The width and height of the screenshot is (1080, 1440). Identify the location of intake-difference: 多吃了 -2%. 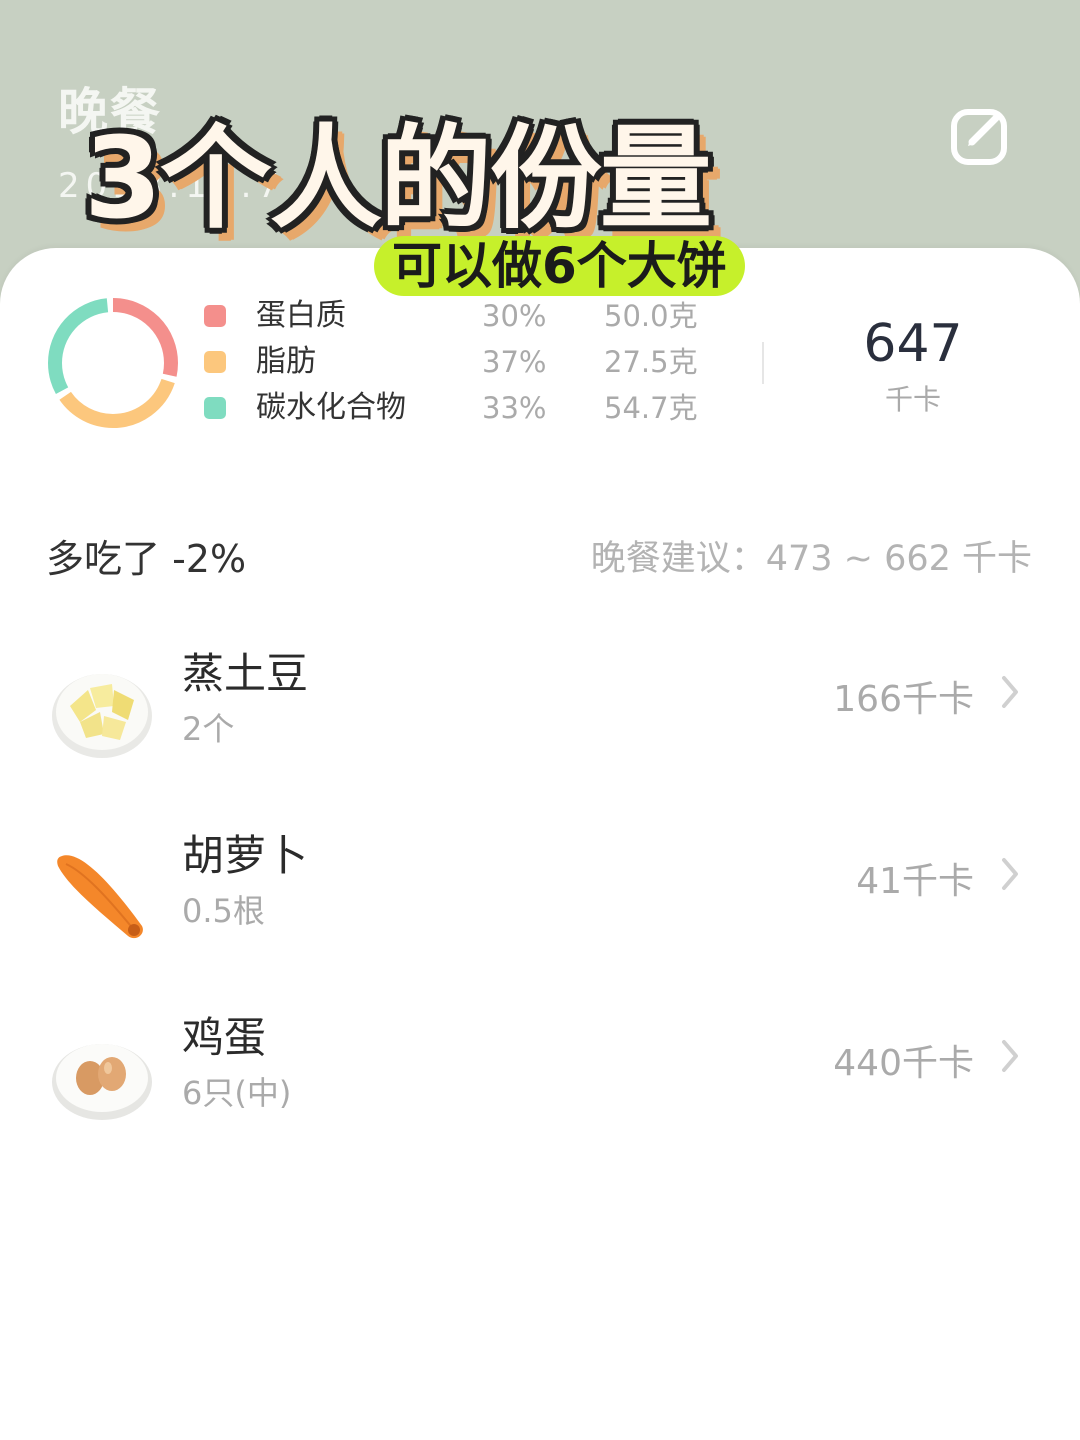
(146, 559).